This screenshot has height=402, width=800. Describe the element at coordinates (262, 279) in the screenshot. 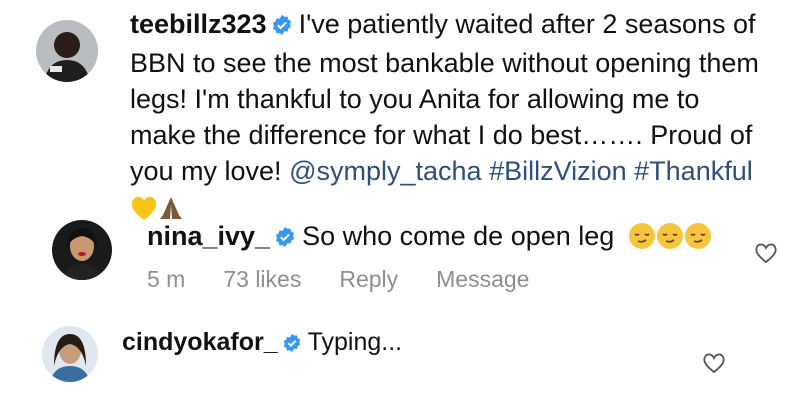

I see `likes-count: 73 likes` at that location.